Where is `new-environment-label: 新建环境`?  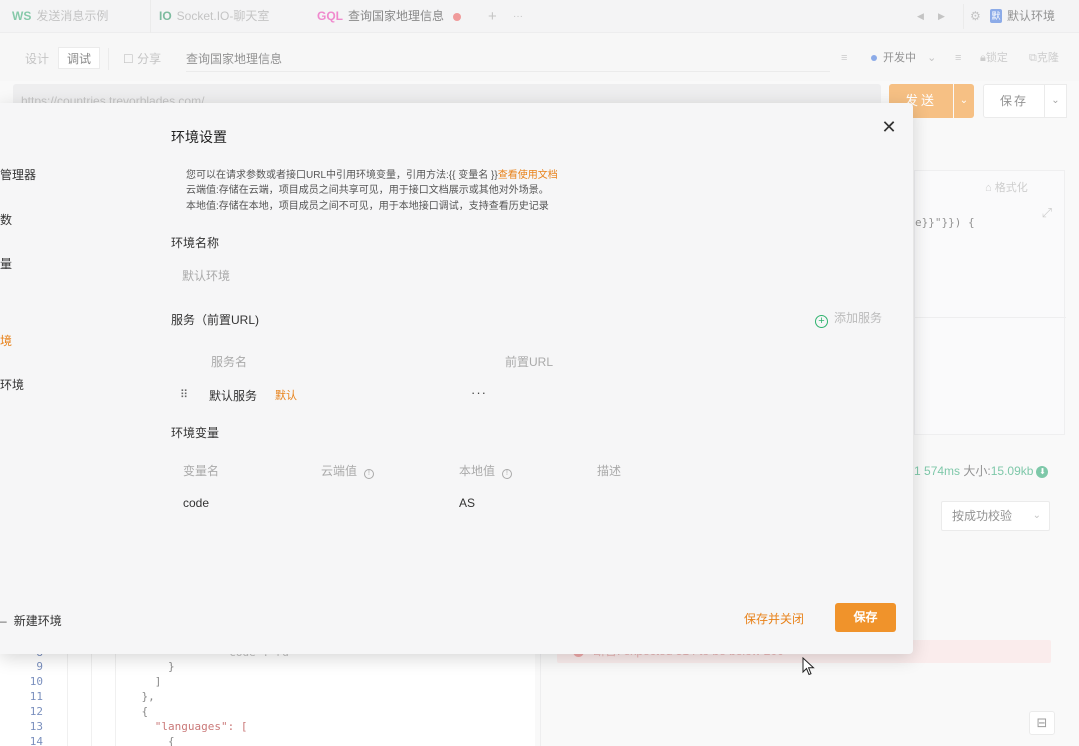 new-environment-label: 新建环境 is located at coordinates (37, 621).